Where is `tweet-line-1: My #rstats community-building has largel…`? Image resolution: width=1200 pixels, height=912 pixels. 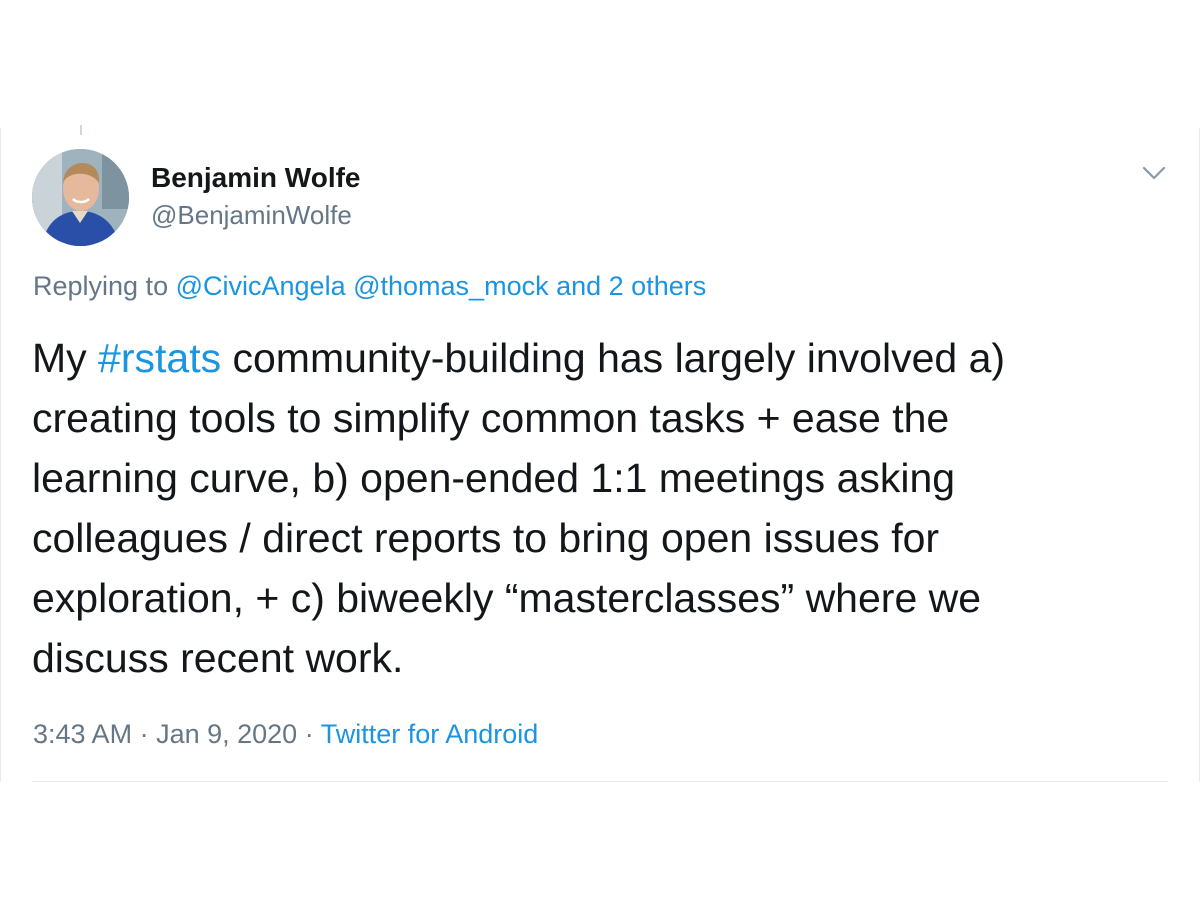
tweet-line-1: My #rstats community-building has largel… is located at coordinates (592, 358).